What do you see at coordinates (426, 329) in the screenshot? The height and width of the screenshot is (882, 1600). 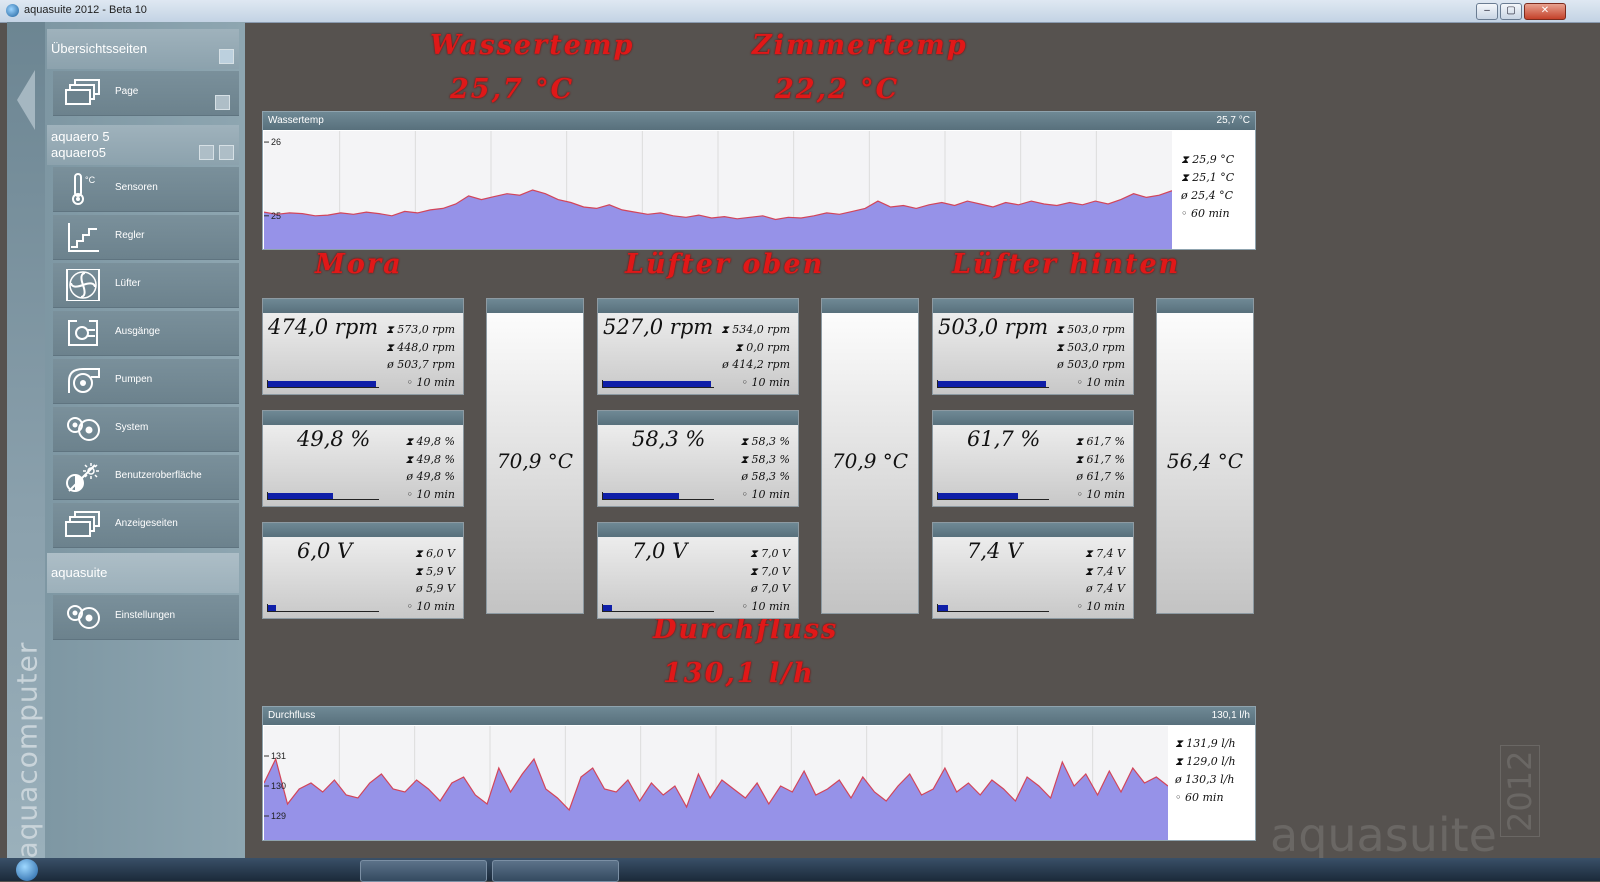 I see `gauge-stat-value: 573,0 rpm` at bounding box center [426, 329].